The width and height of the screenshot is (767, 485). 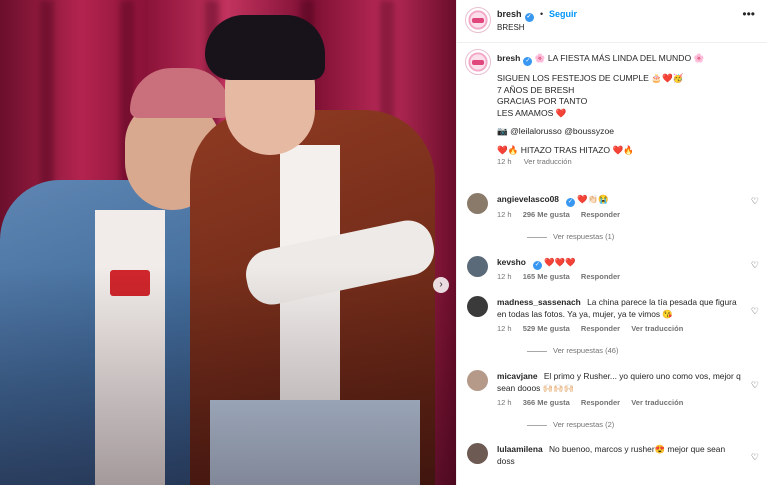 I want to click on comment-likes: 296 Me gusta, so click(x=546, y=214).